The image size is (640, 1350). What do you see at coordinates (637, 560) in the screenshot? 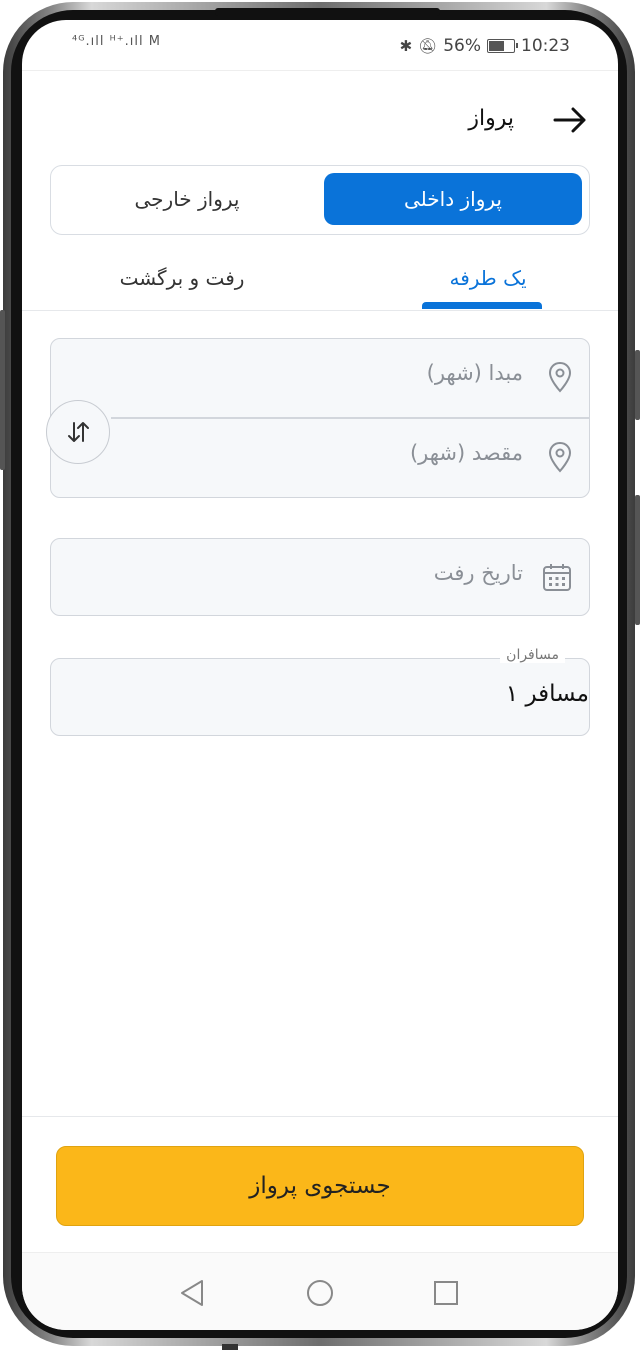
I see `power-button` at bounding box center [637, 560].